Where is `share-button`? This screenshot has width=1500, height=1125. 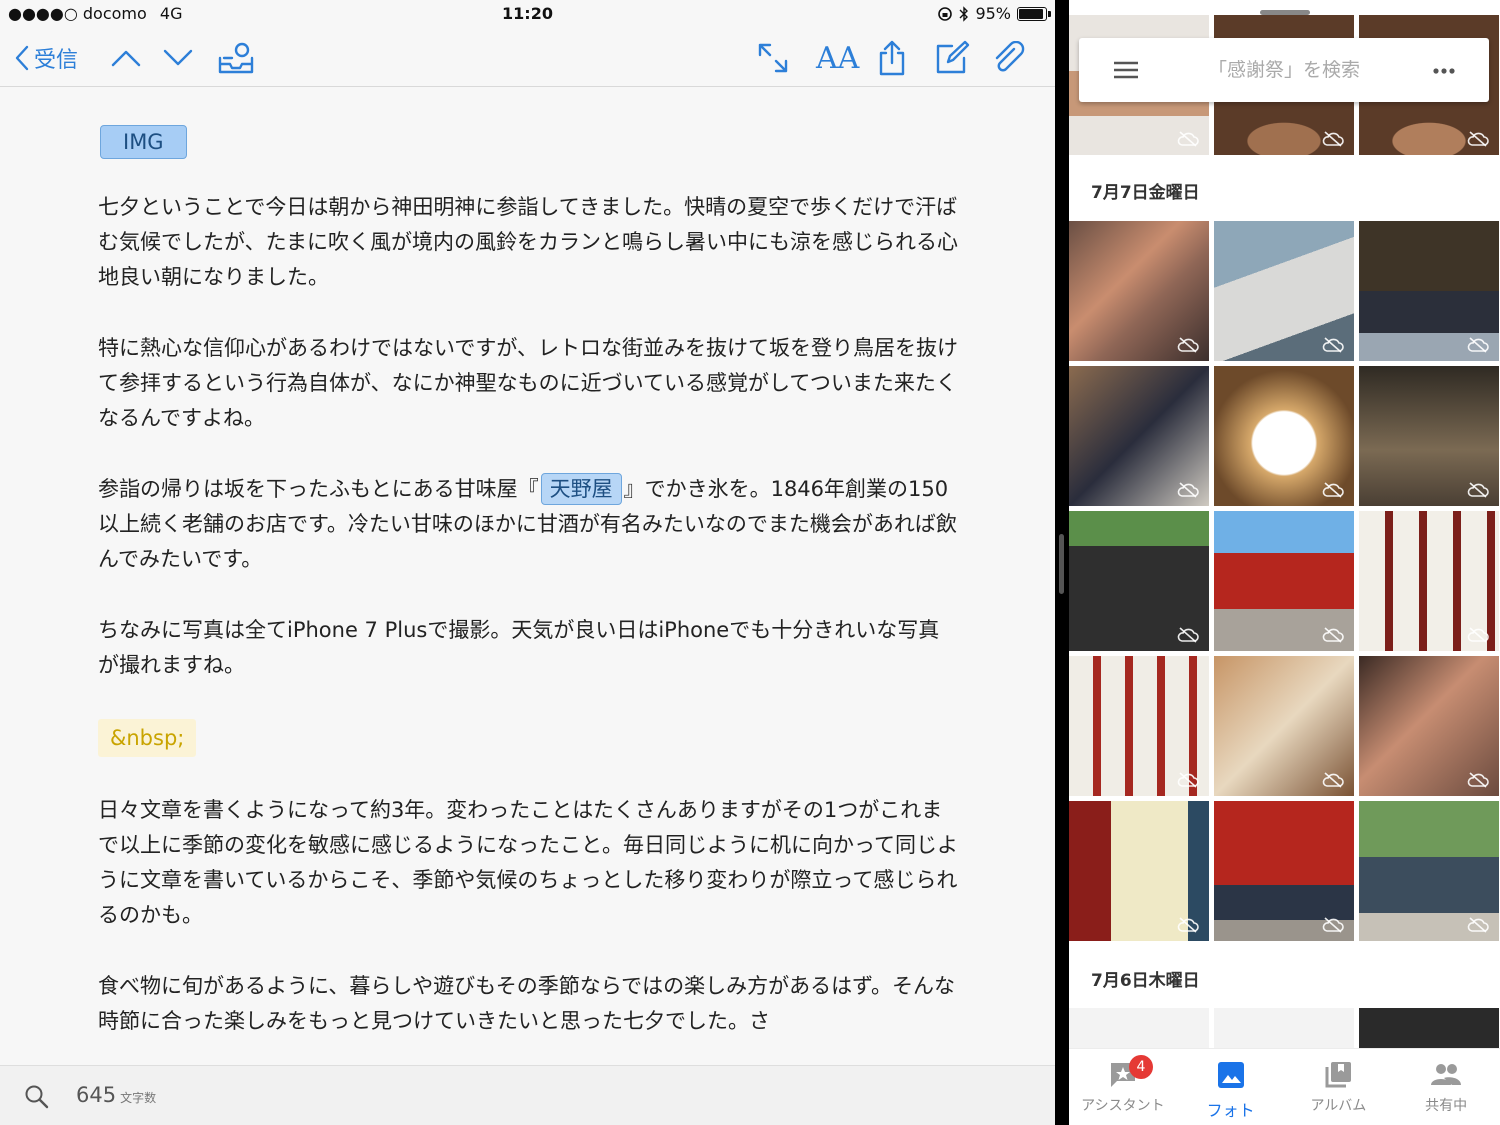 share-button is located at coordinates (892, 58).